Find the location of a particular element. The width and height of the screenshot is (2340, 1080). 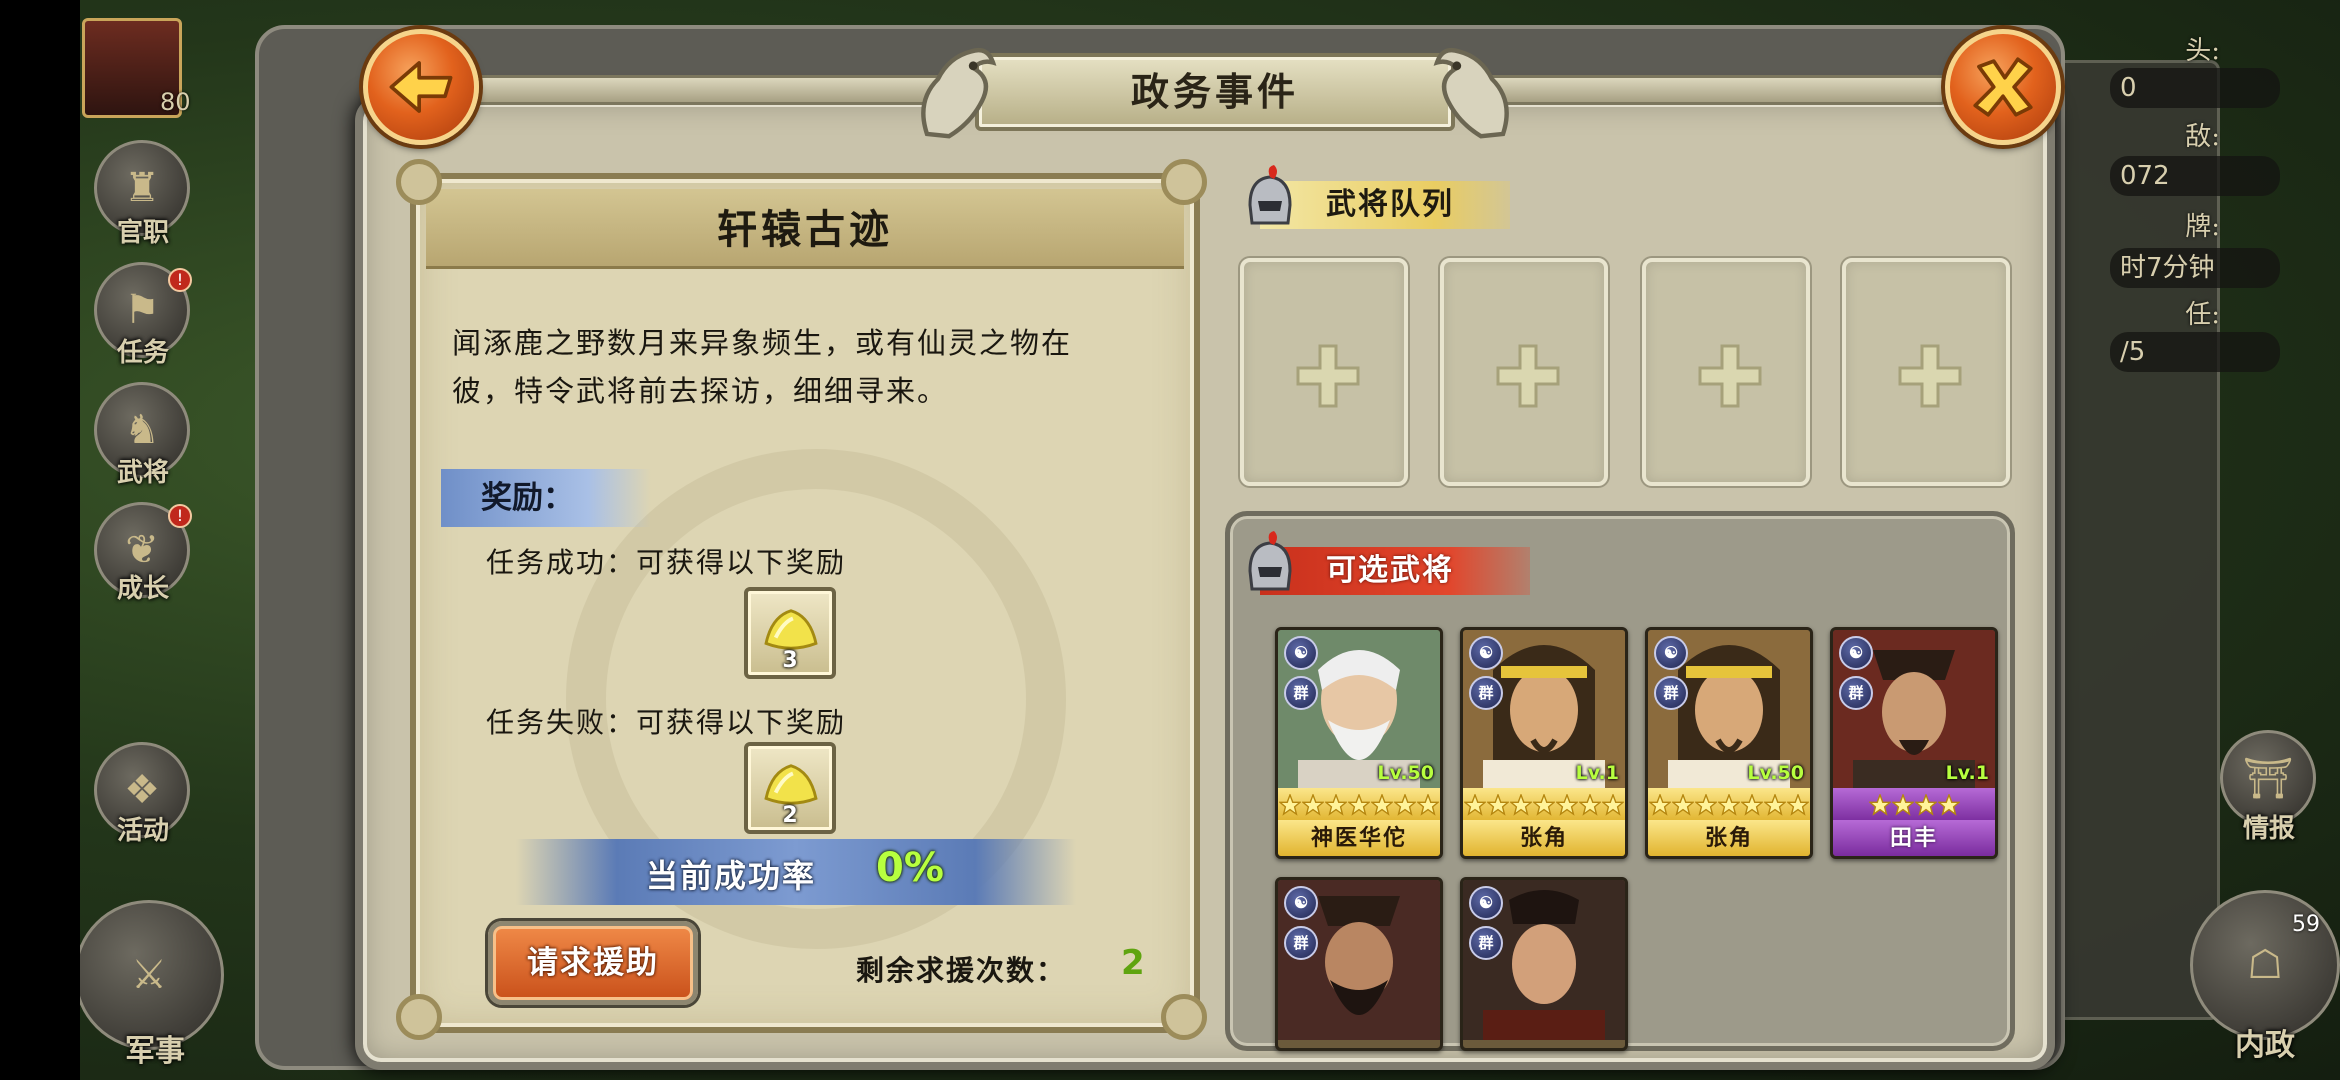

failure-reward-item: 2 is located at coordinates (790, 788).